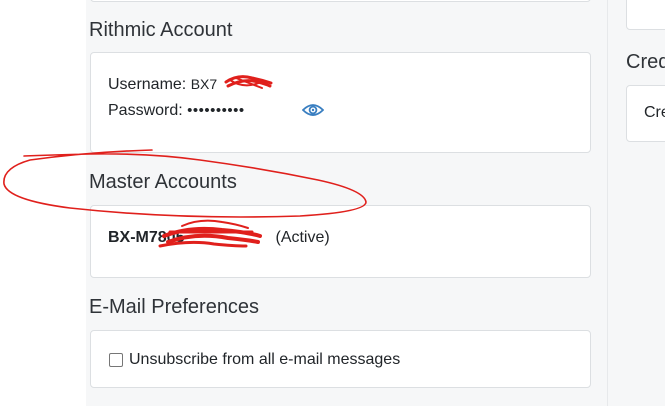 The height and width of the screenshot is (406, 665). I want to click on top-card-partial, so click(340, 1).